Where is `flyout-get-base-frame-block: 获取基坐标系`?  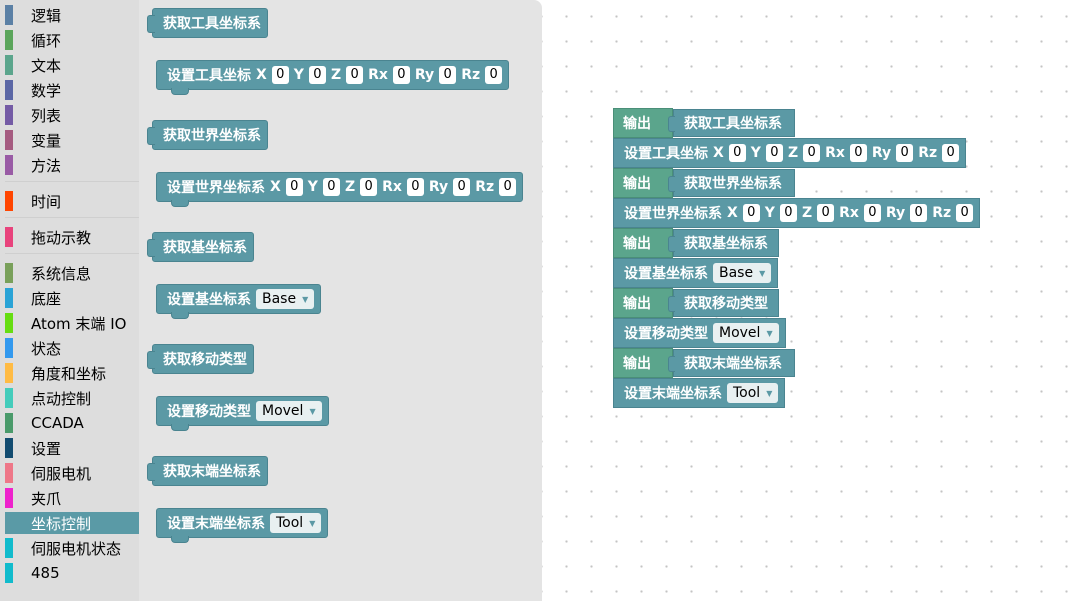 flyout-get-base-frame-block: 获取基坐标系 is located at coordinates (200, 247).